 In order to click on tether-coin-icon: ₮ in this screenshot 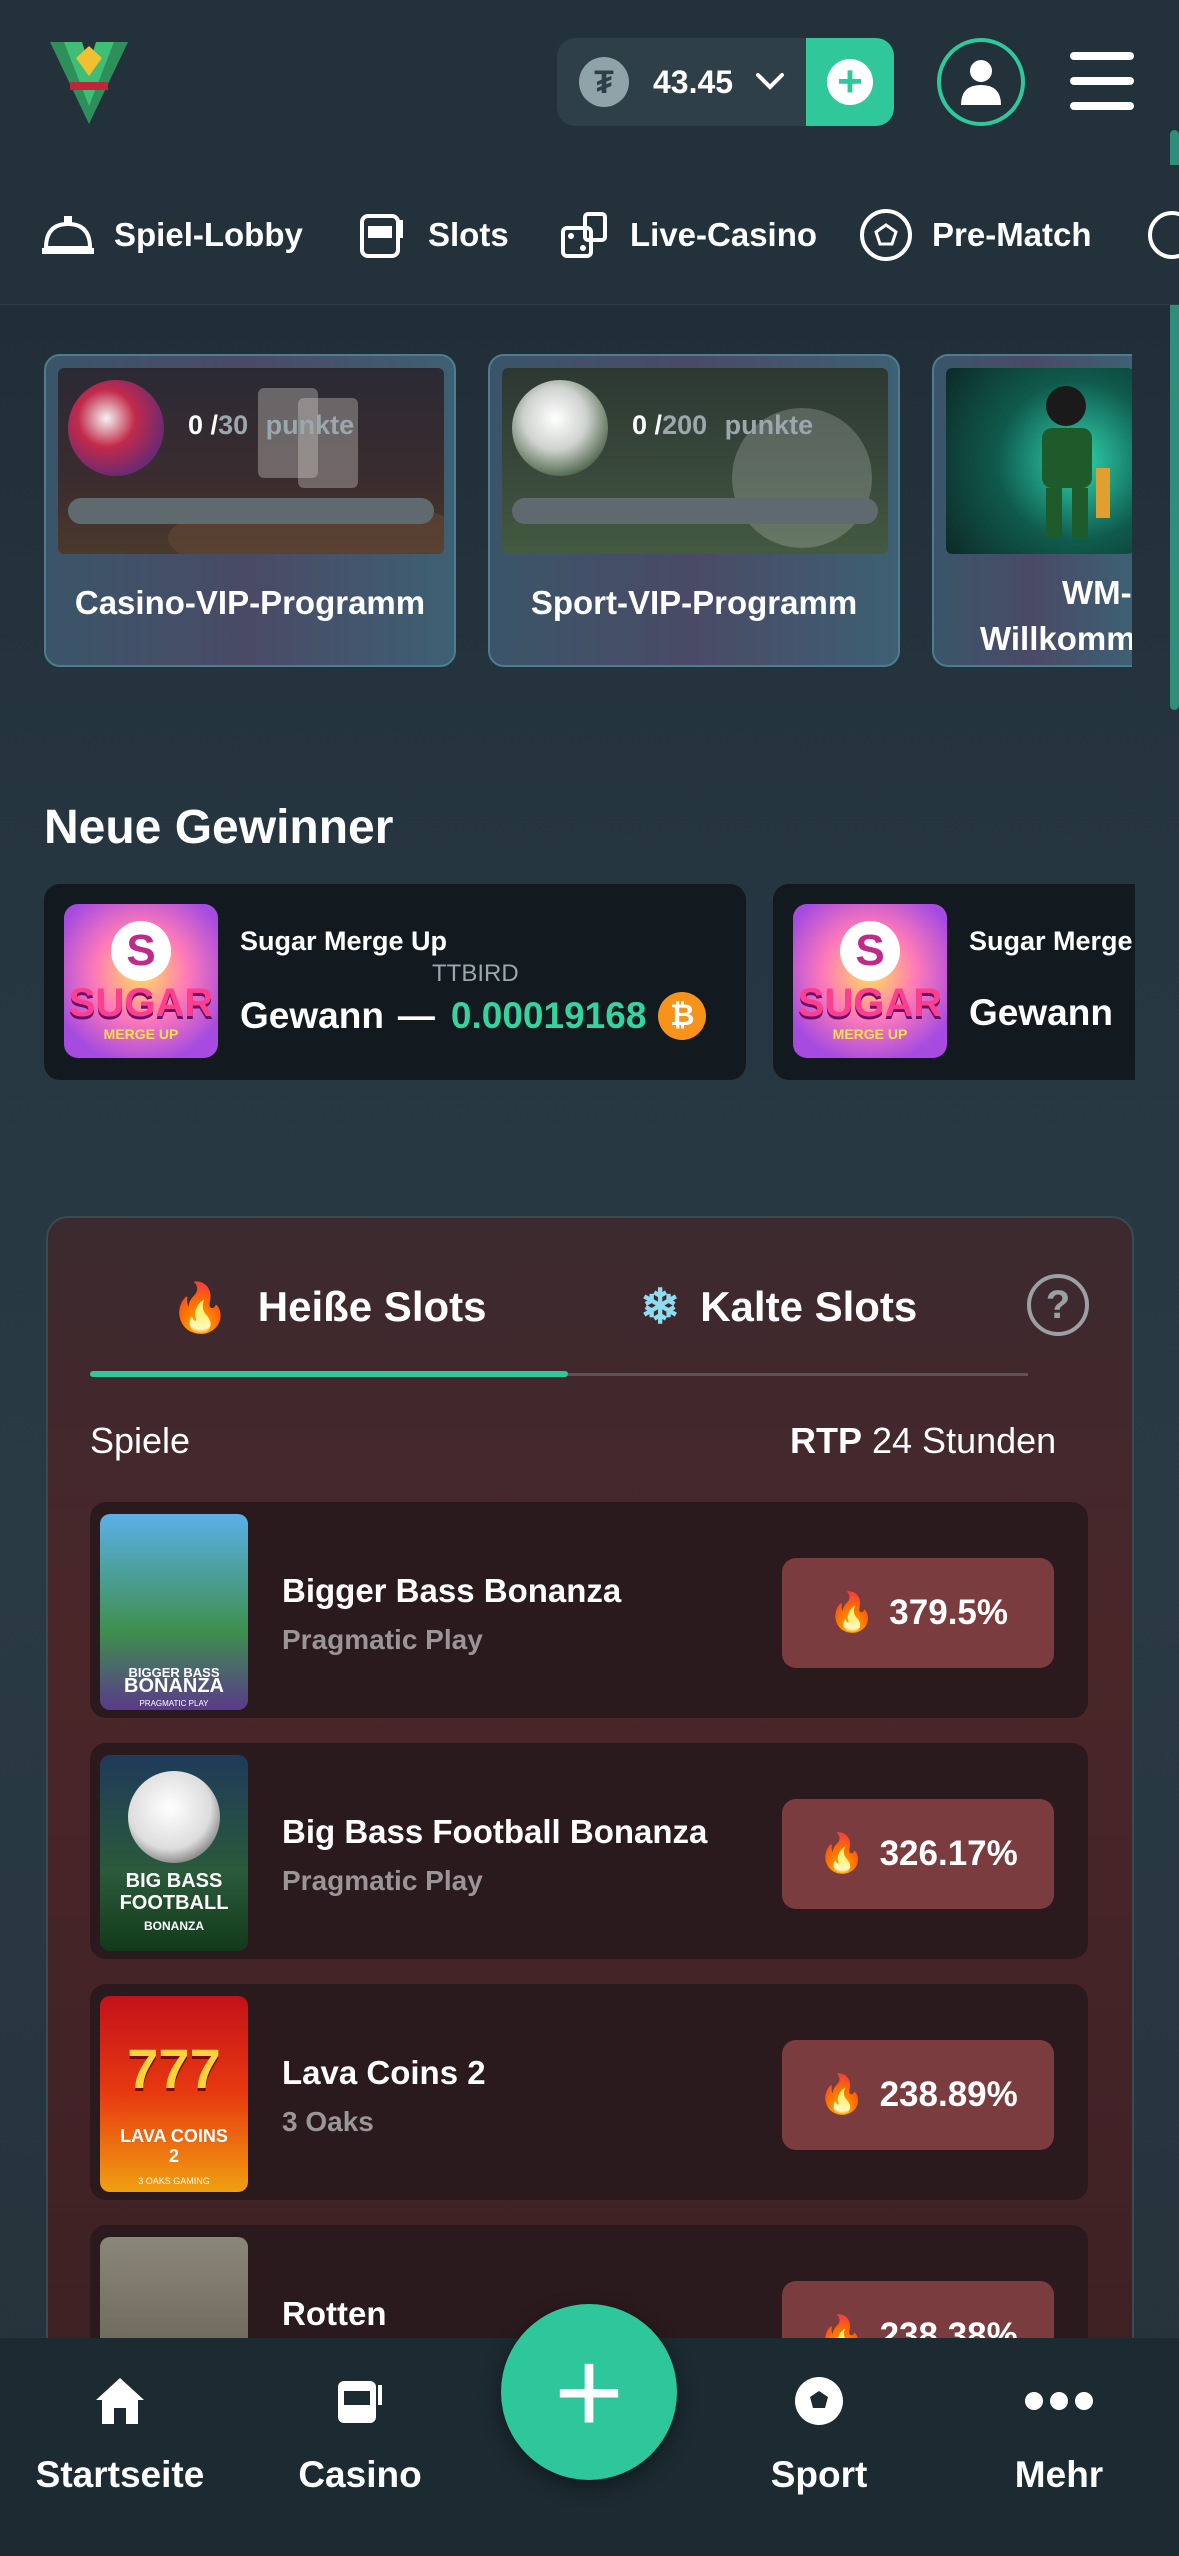, I will do `click(604, 82)`.